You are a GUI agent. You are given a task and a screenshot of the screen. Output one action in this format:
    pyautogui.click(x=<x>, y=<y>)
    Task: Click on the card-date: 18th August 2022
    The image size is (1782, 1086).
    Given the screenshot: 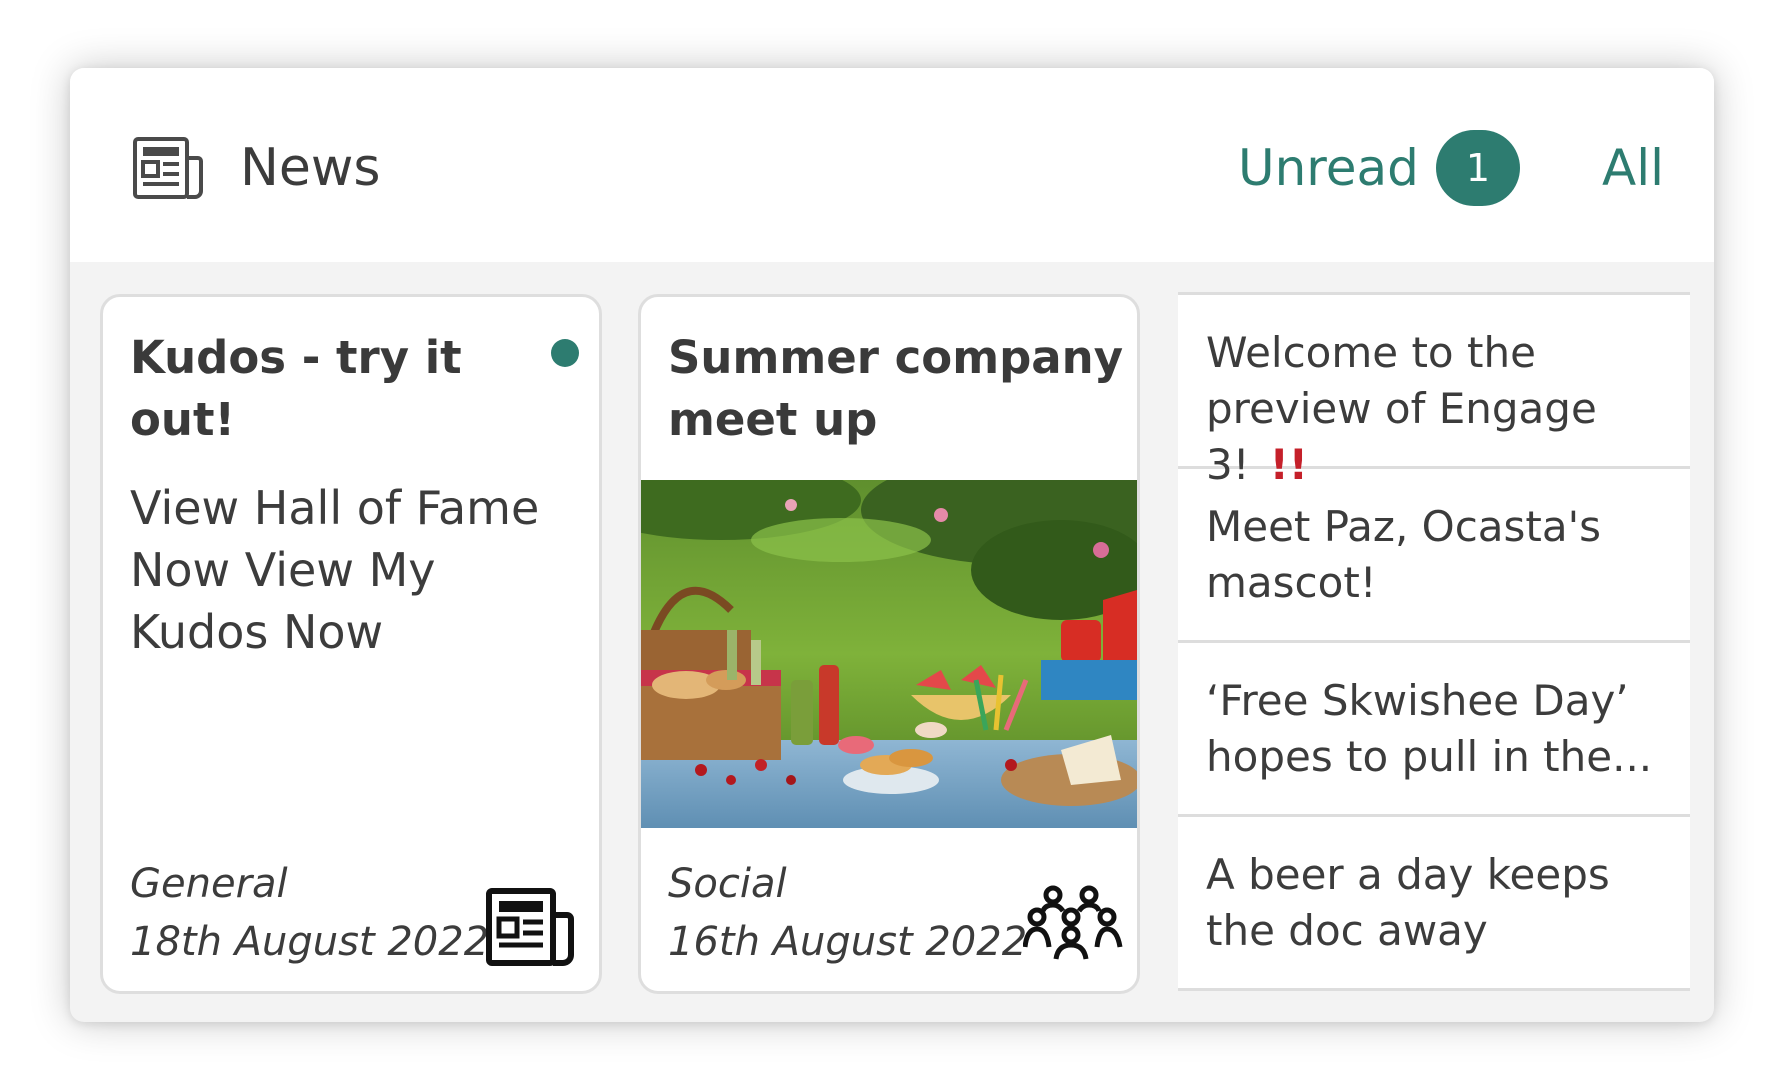 What is the action you would take?
    pyautogui.click(x=310, y=942)
    